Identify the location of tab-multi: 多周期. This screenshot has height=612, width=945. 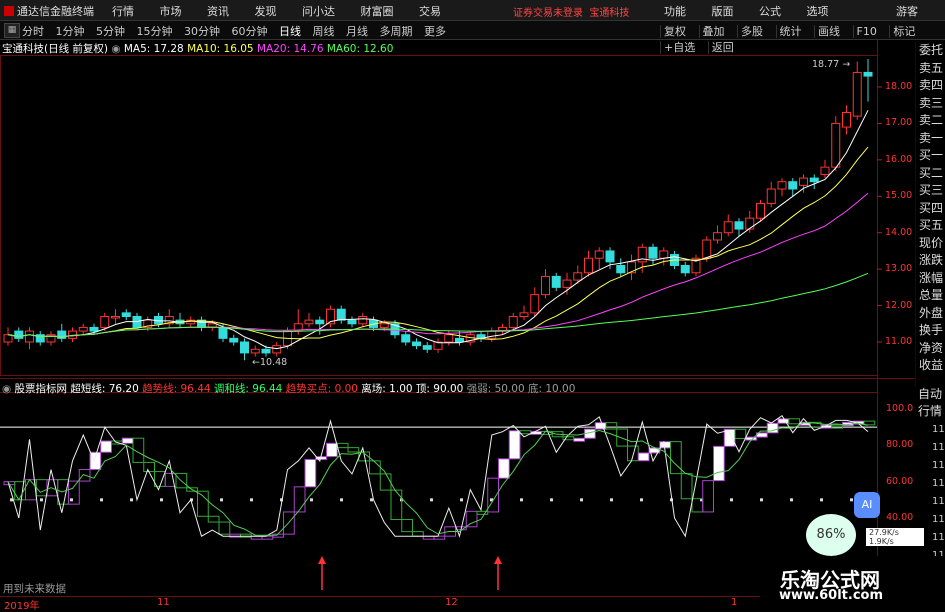
(396, 31).